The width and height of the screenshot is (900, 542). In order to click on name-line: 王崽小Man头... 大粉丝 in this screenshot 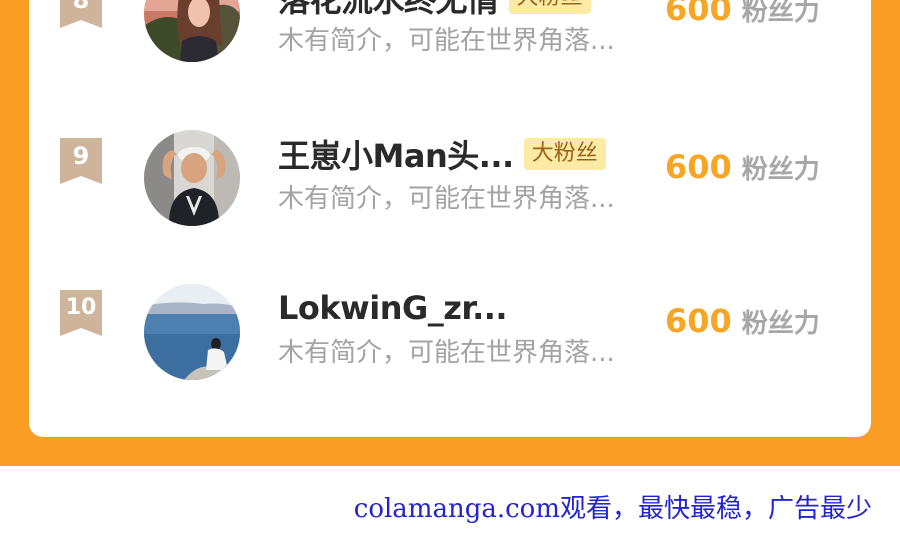, I will do `click(442, 154)`.